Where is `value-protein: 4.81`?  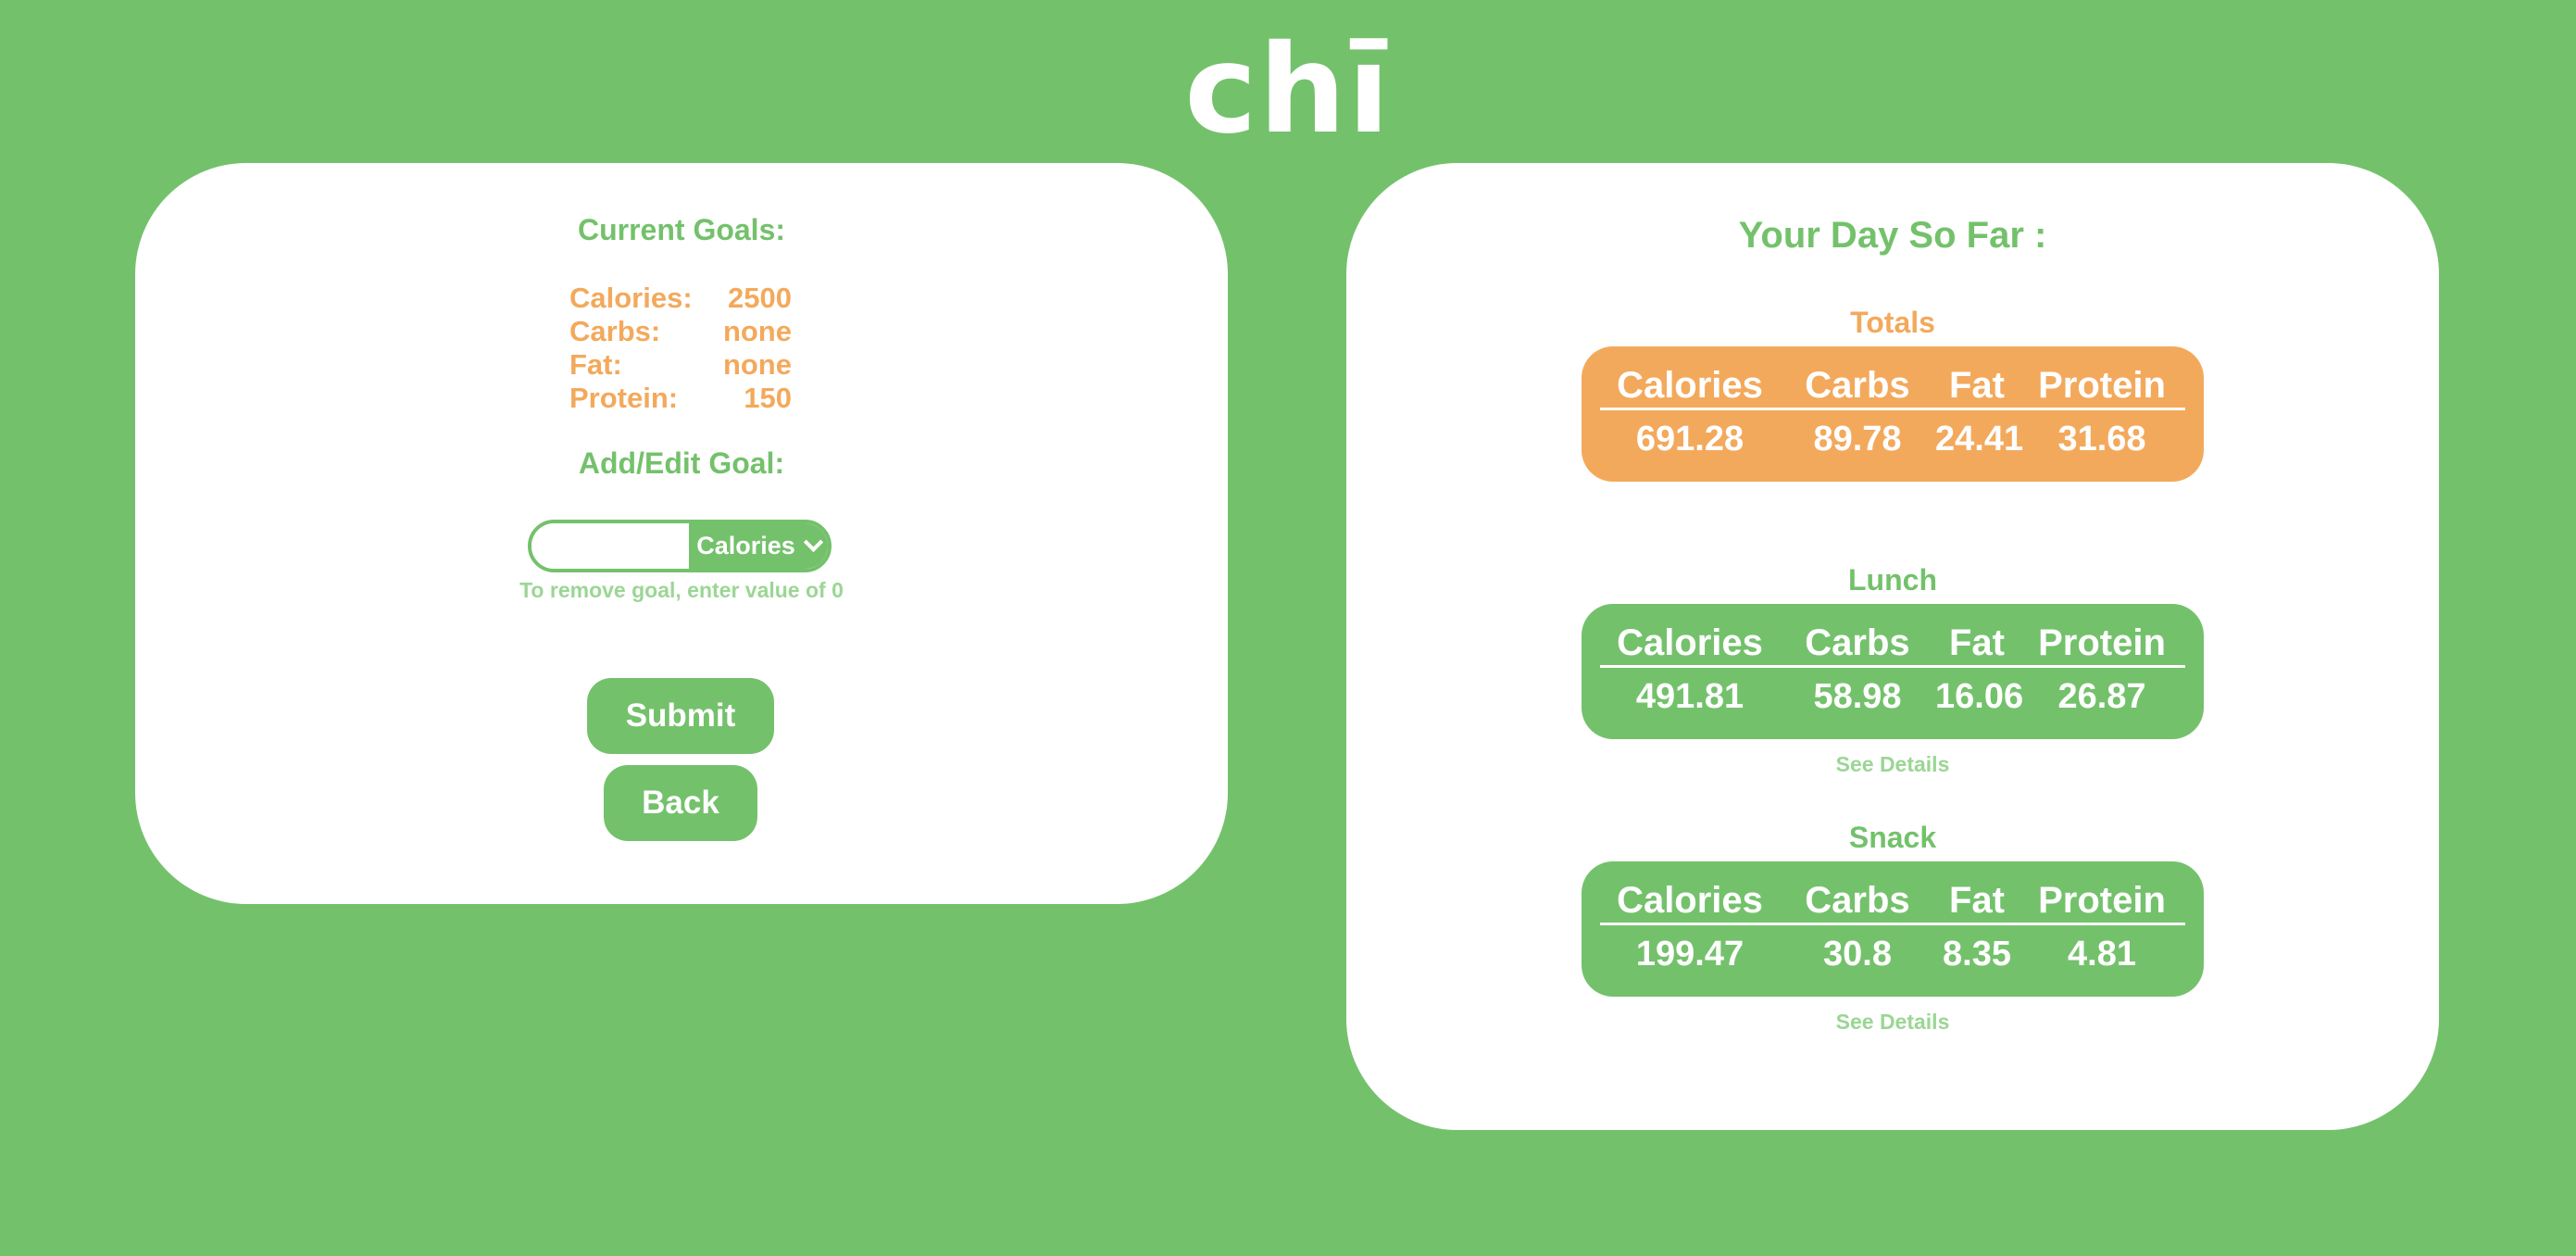 value-protein: 4.81 is located at coordinates (2102, 954).